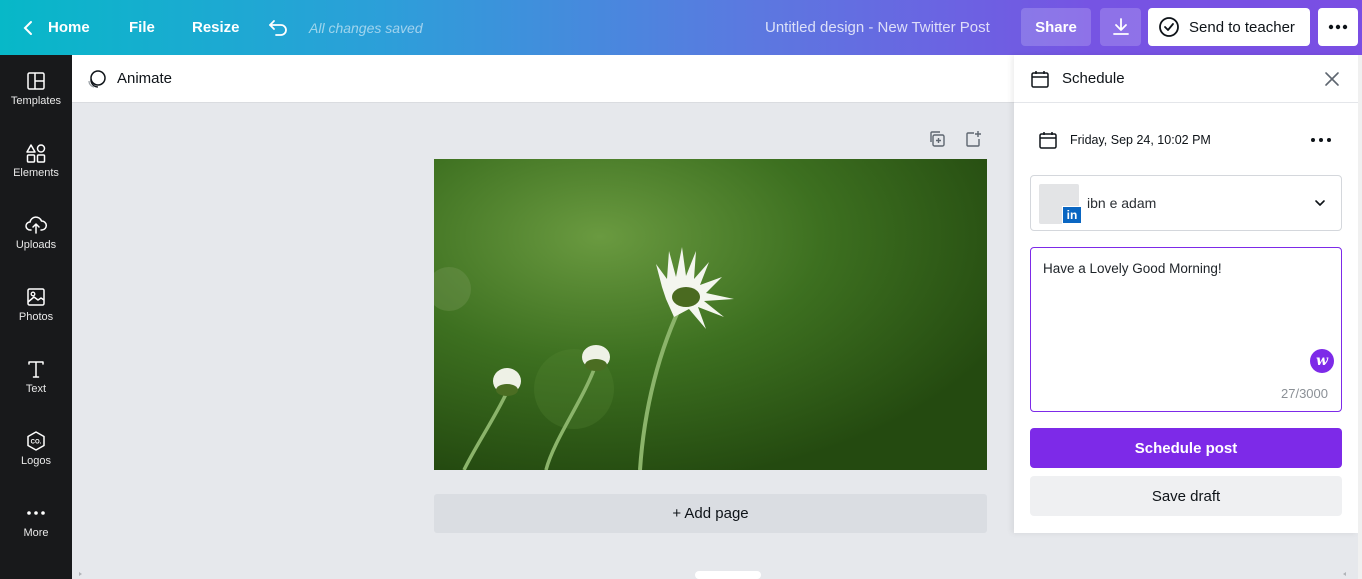 Image resolution: width=1362 pixels, height=579 pixels. What do you see at coordinates (36, 513) in the screenshot?
I see `more-icon` at bounding box center [36, 513].